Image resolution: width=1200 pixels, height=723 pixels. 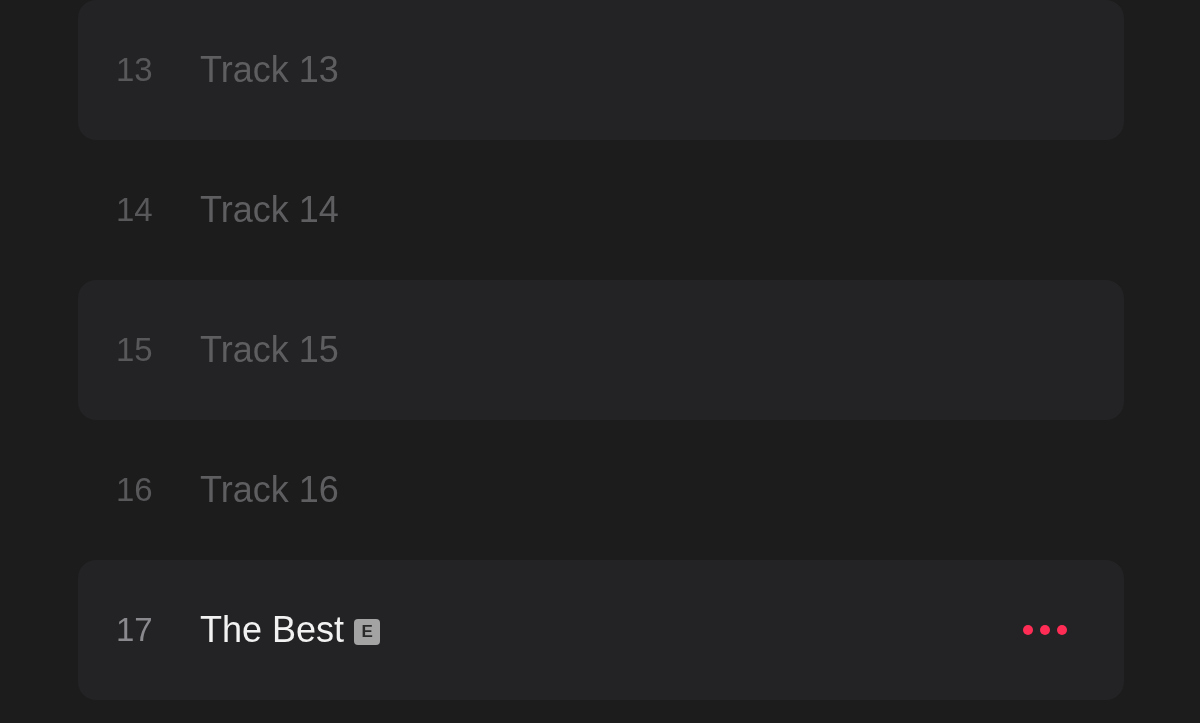 What do you see at coordinates (135, 630) in the screenshot?
I see `track-number: 17` at bounding box center [135, 630].